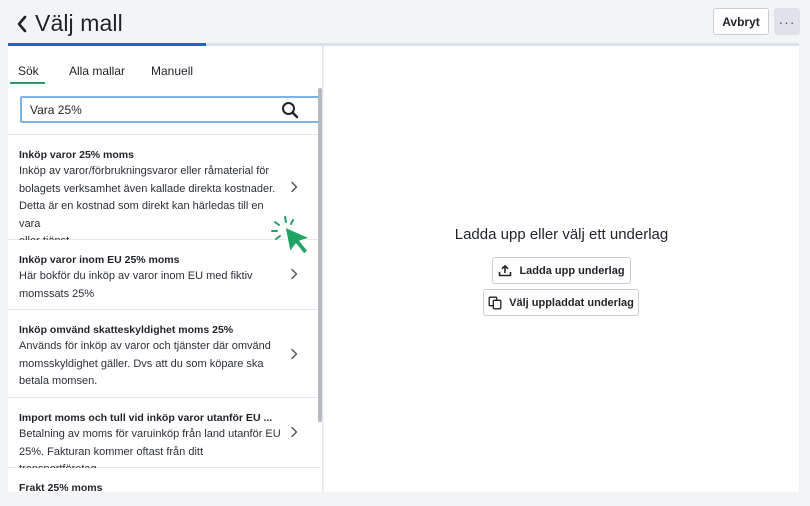  I want to click on tab-bar: Sök Alla mallar Manuell, so click(165, 66).